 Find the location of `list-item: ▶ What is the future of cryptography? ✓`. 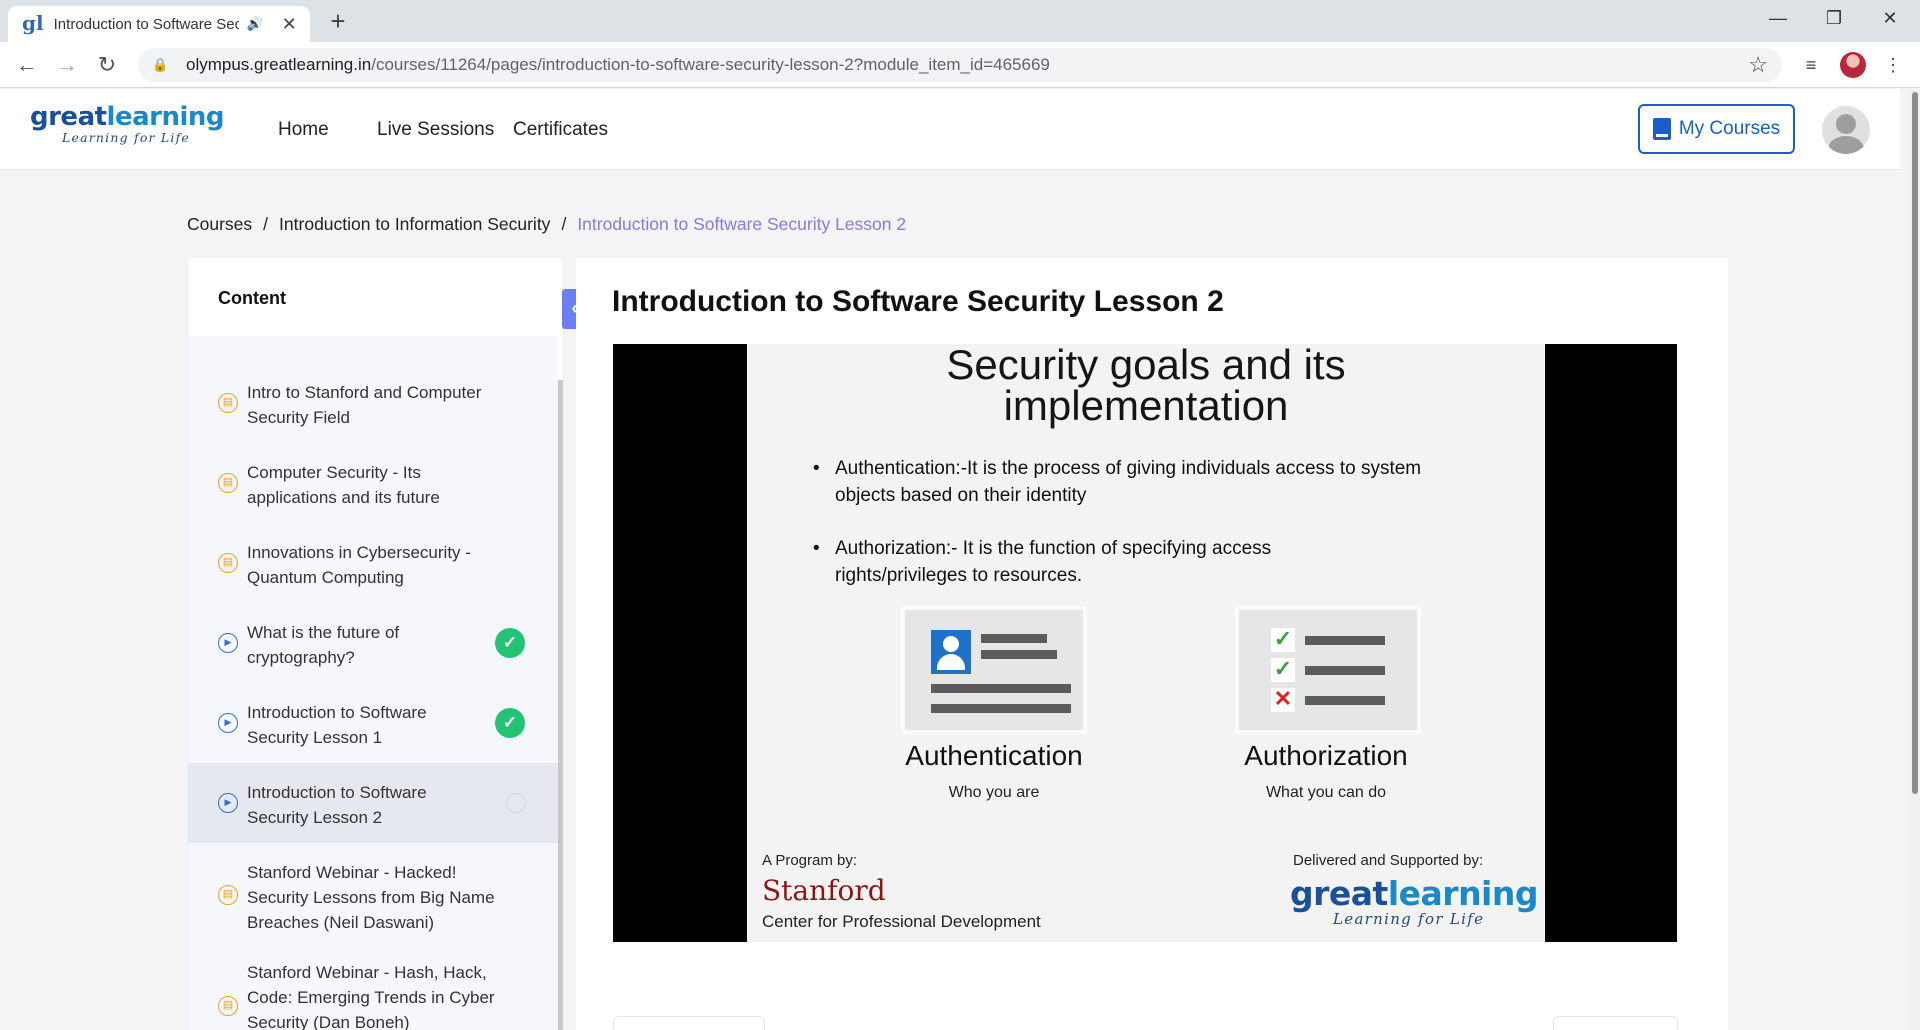

list-item: ▶ What is the future of cryptography? ✓ is located at coordinates (373, 643).